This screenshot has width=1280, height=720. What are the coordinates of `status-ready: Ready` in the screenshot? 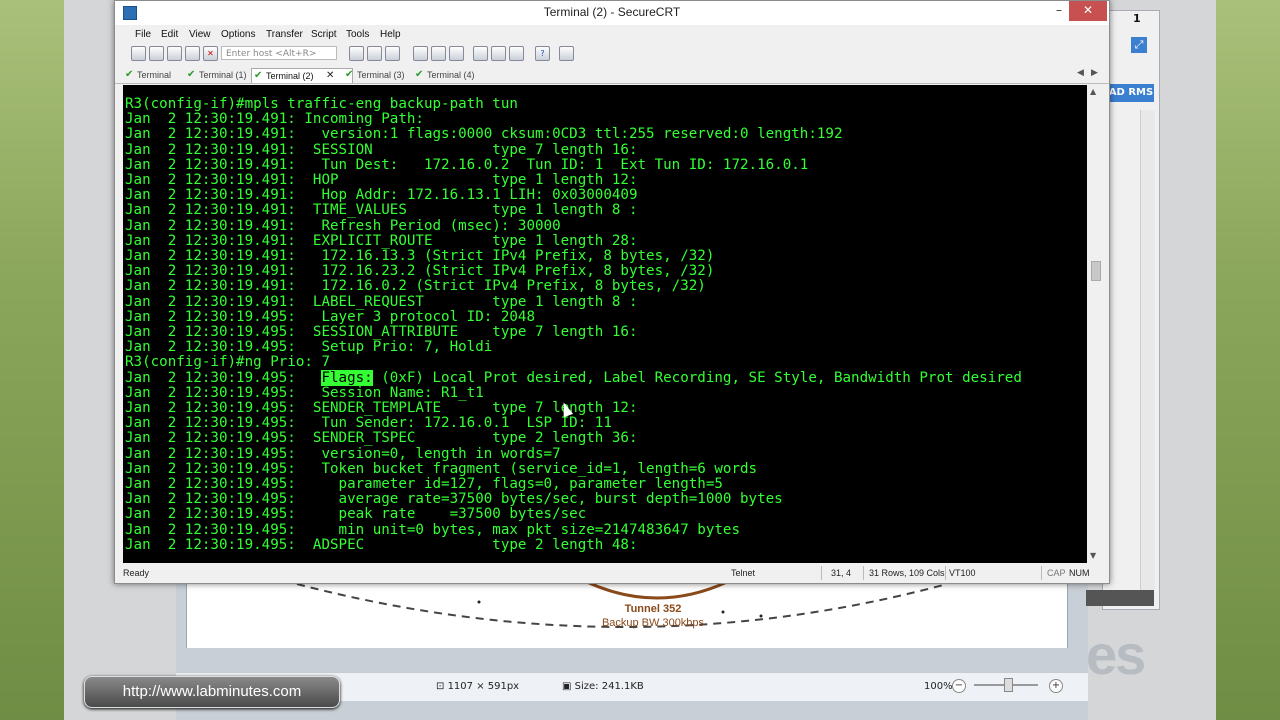 It's located at (136, 573).